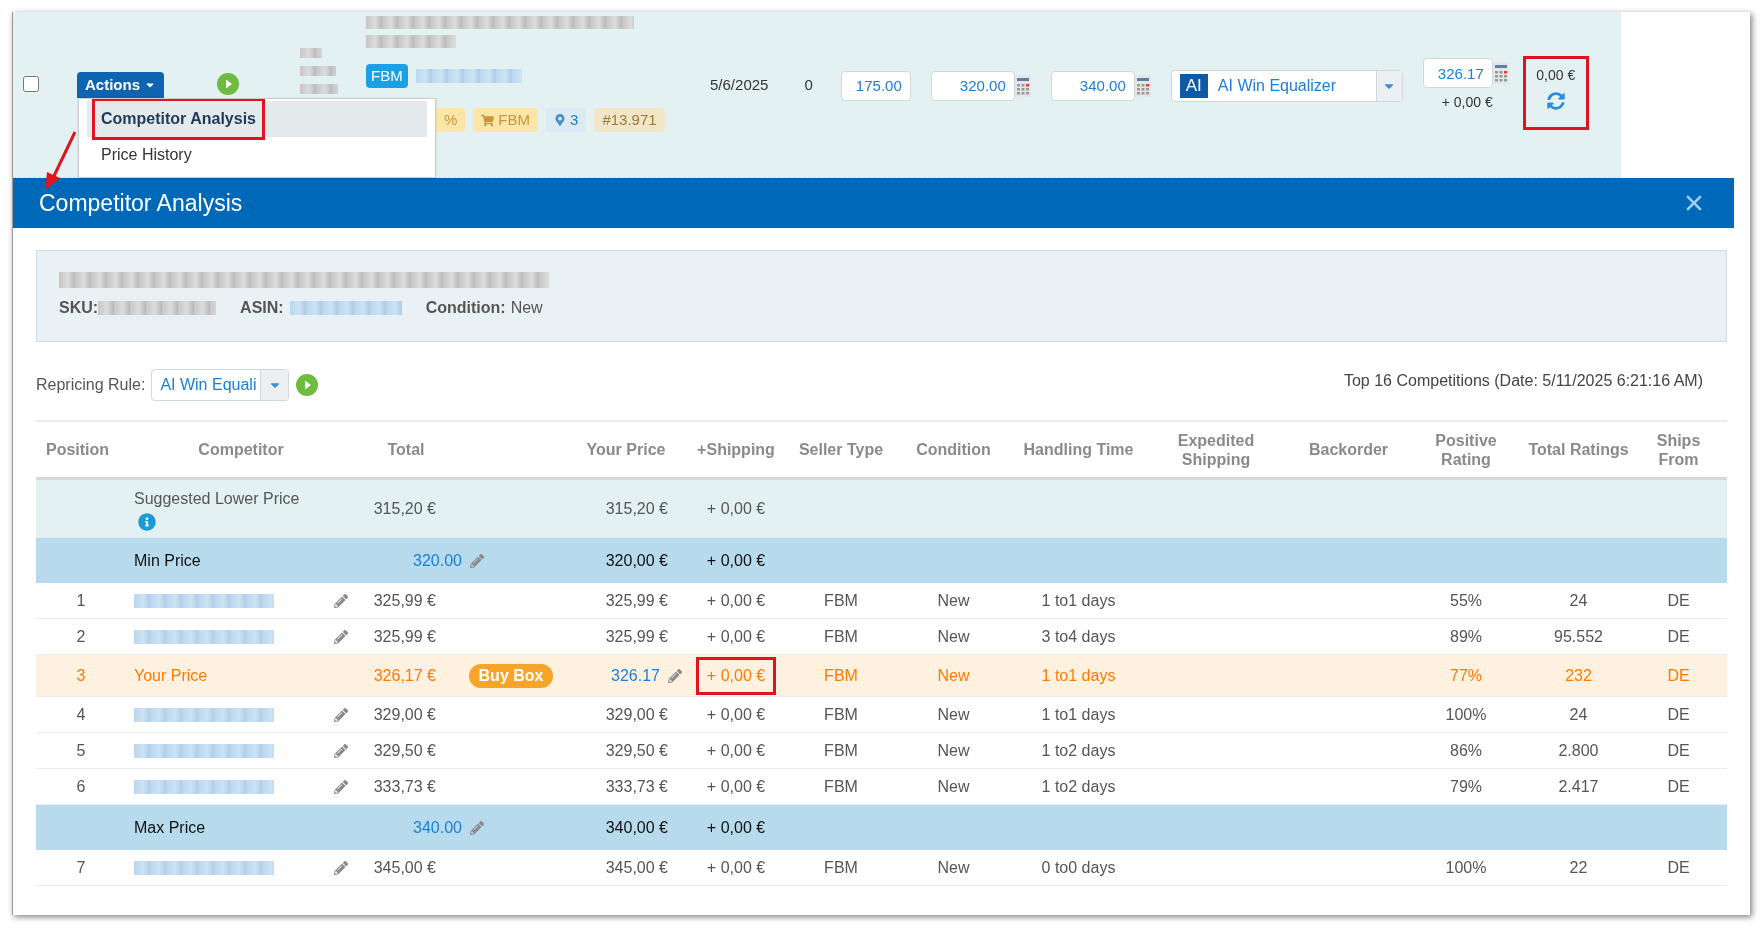 The height and width of the screenshot is (930, 1763). I want to click on rule-select: AI AI Win Equalizer, so click(1286, 85).